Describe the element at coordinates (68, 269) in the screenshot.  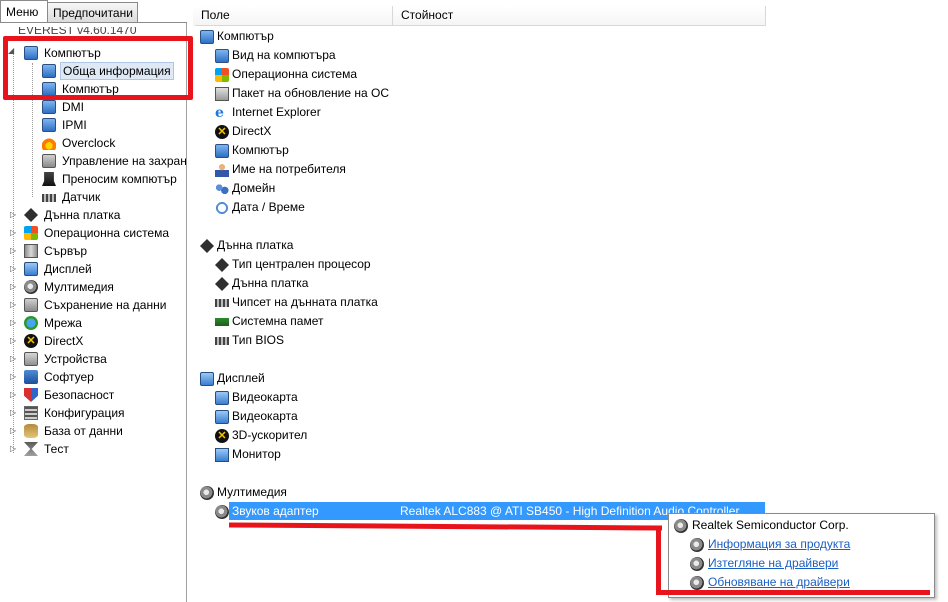
I see `tree-item-label: Дисплей` at that location.